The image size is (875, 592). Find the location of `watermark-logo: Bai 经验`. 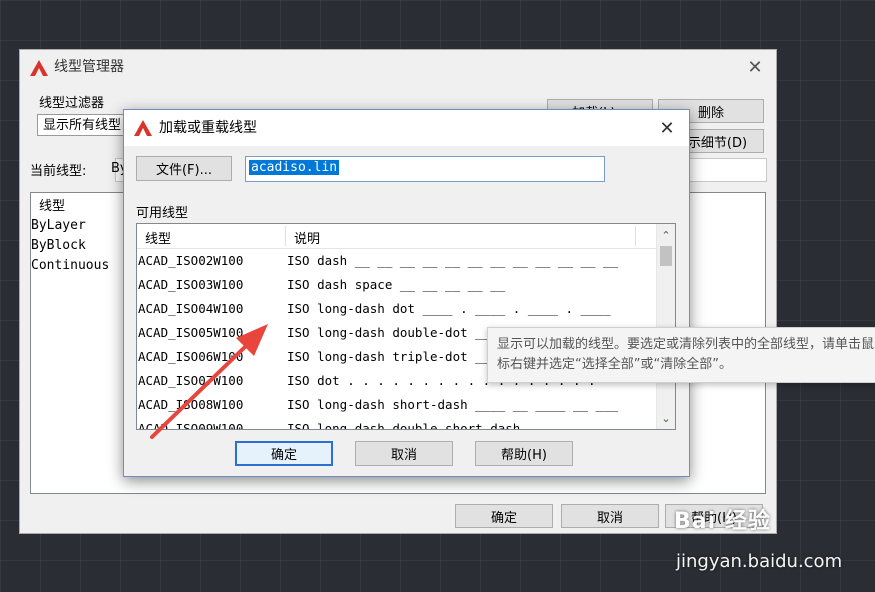

watermark-logo: Bai 经验 is located at coordinates (722, 521).